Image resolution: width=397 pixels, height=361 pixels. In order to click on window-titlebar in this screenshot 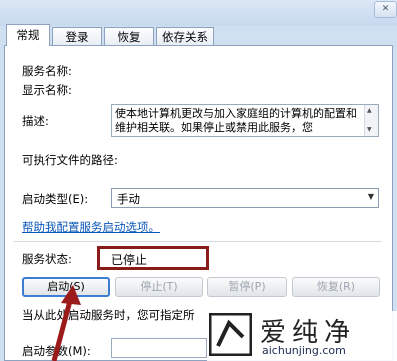, I will do `click(198, 13)`.